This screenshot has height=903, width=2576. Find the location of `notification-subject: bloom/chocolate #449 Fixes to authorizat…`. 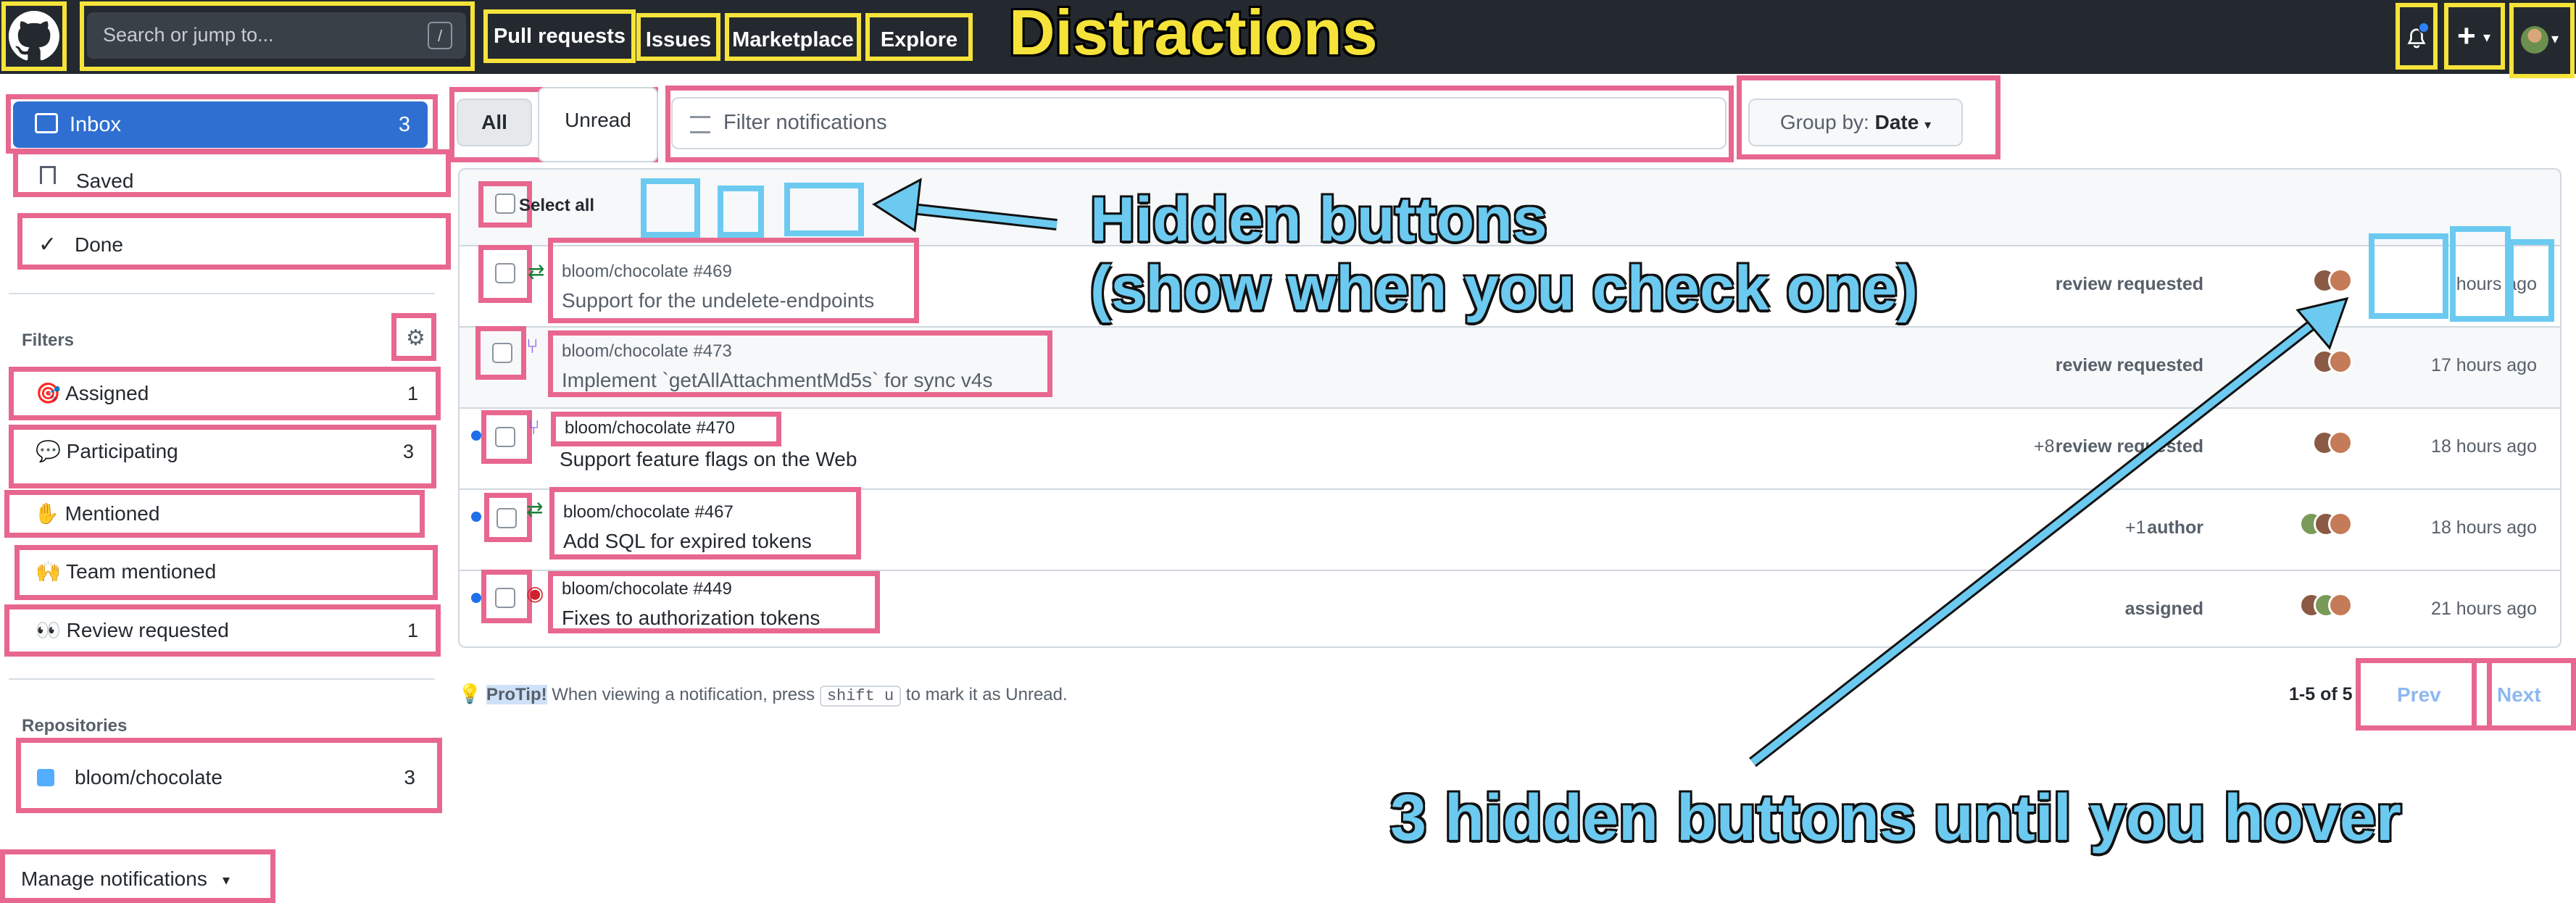

notification-subject: bloom/chocolate #449 Fixes to authorizat… is located at coordinates (714, 602).